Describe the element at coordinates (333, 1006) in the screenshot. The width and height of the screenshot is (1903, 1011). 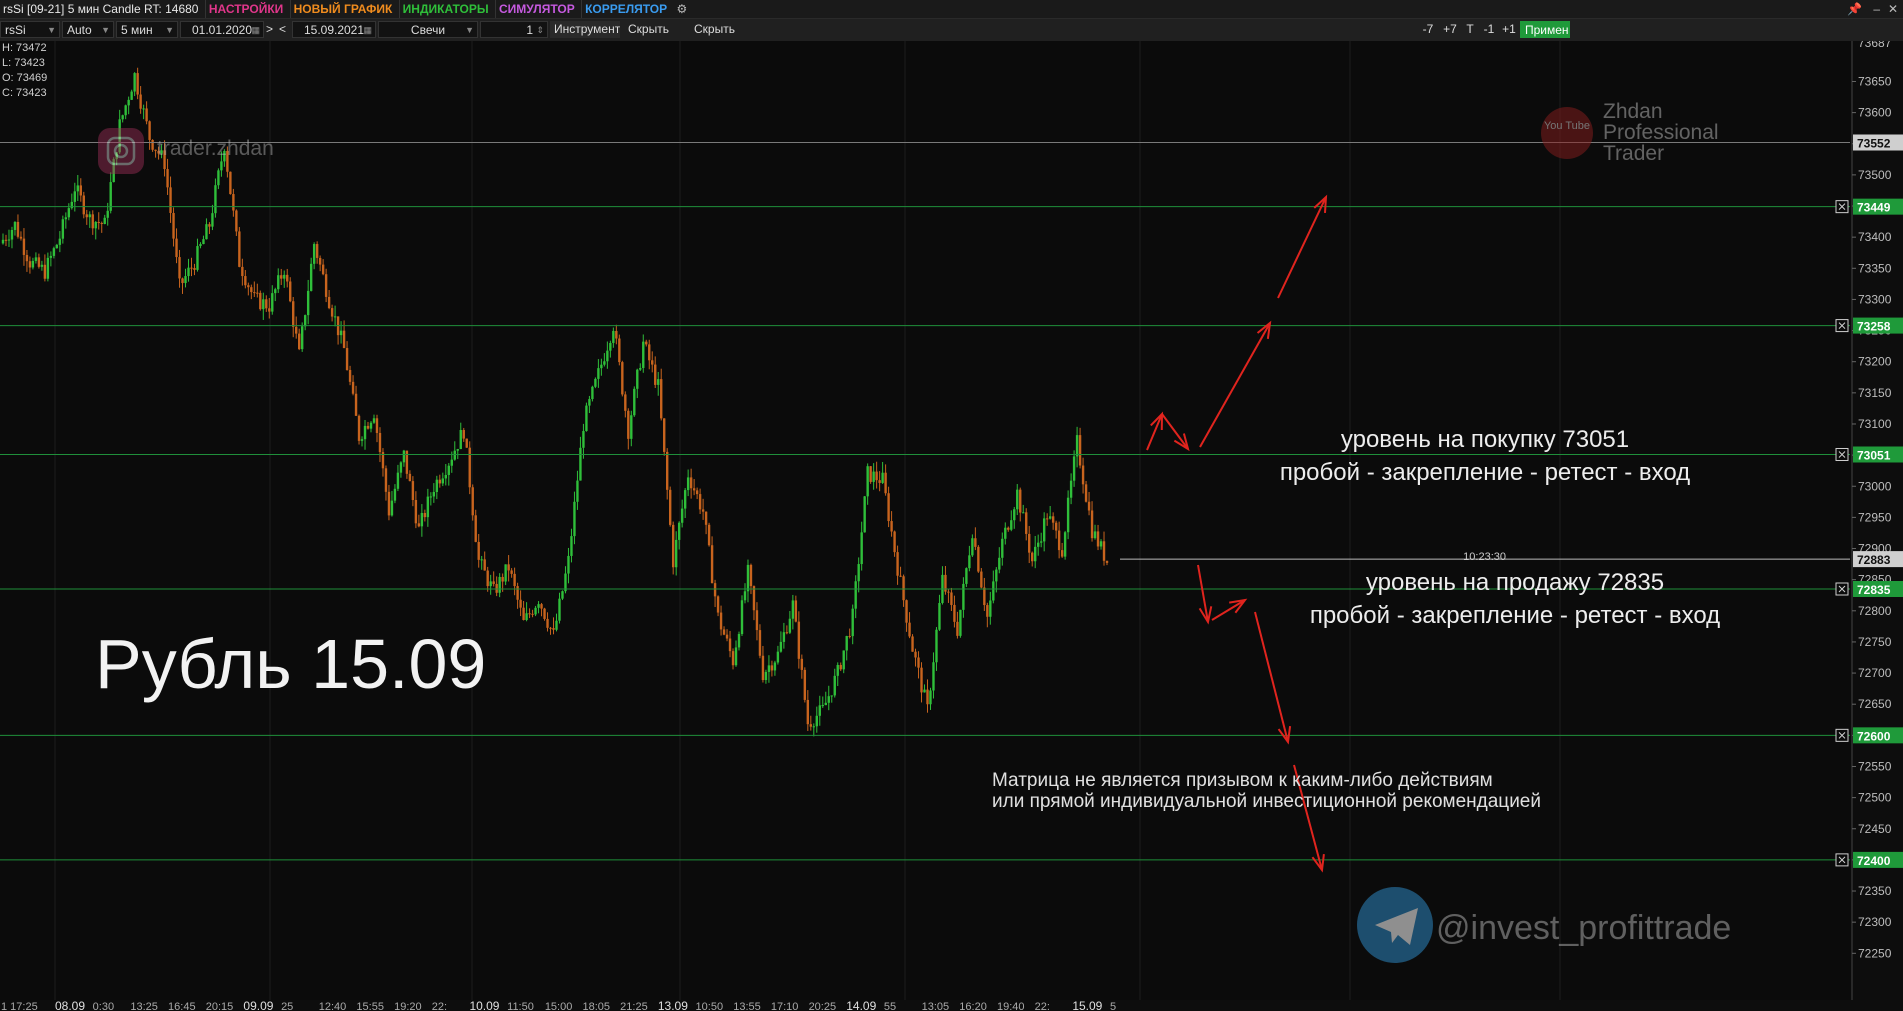
I see `x-tick-label: 12:40` at that location.